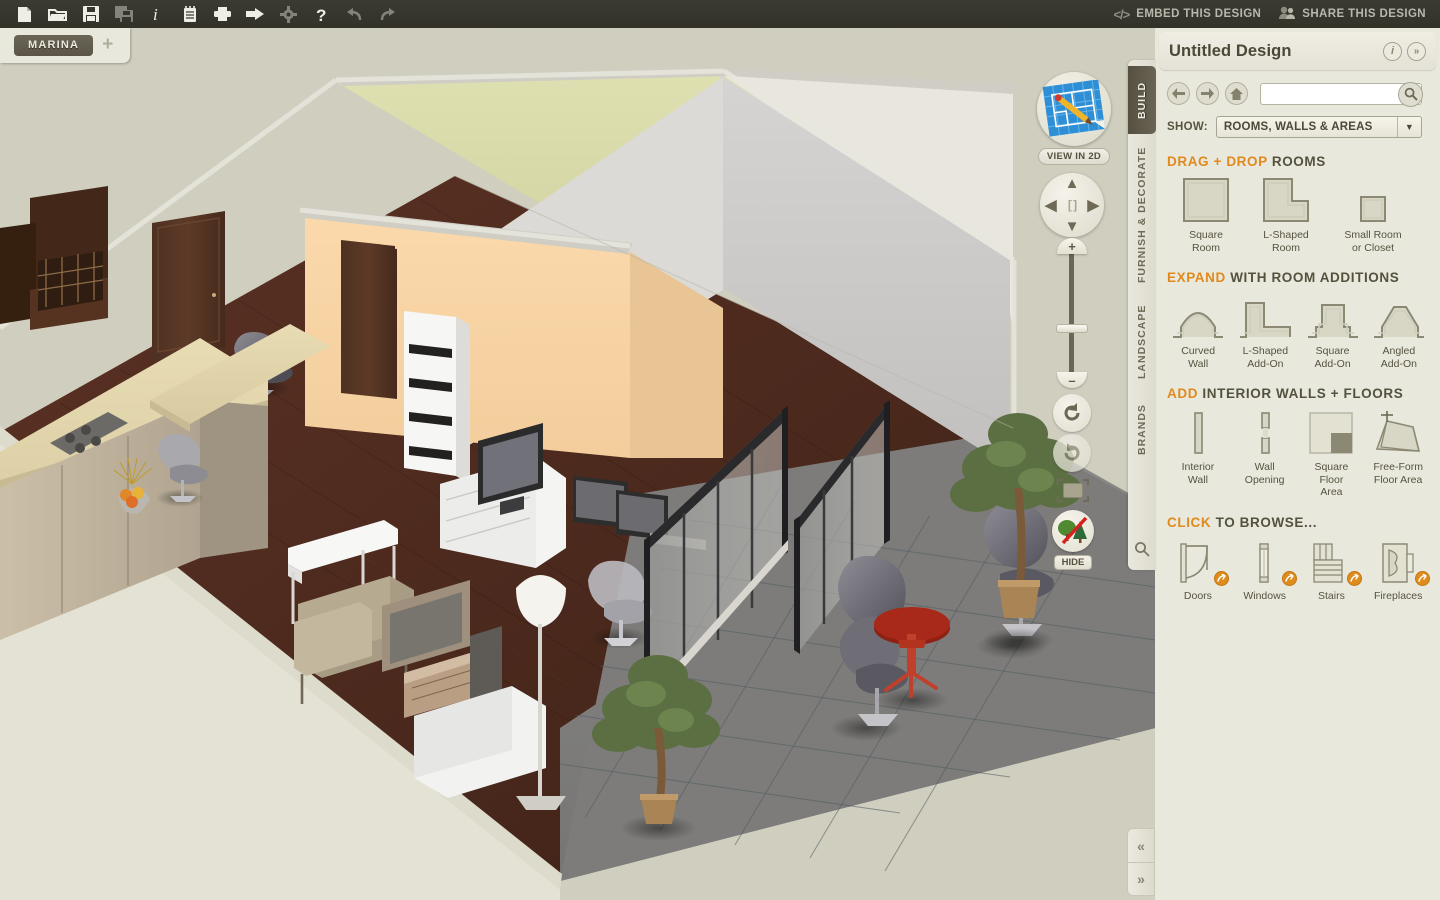 The height and width of the screenshot is (900, 1440). What do you see at coordinates (1266, 562) in the screenshot?
I see `windows-icon` at bounding box center [1266, 562].